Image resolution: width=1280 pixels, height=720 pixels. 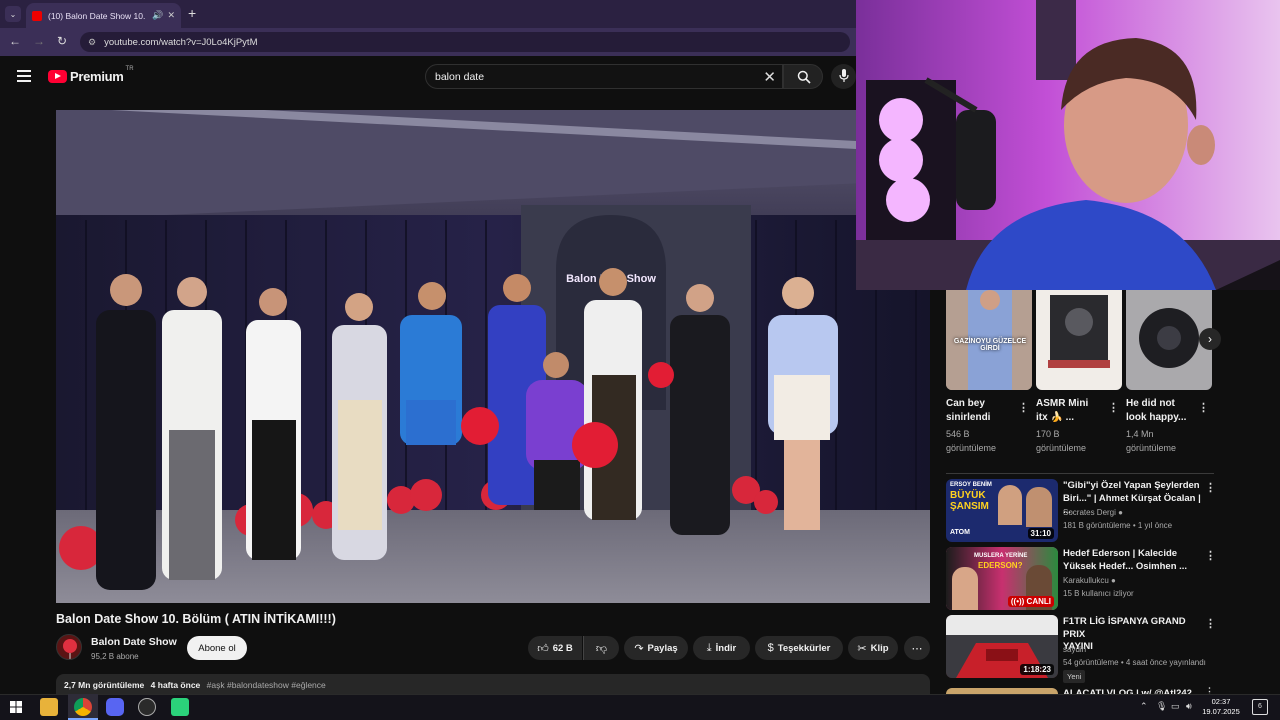 I want to click on share-button: ↷ Paylaş, so click(x=656, y=648).